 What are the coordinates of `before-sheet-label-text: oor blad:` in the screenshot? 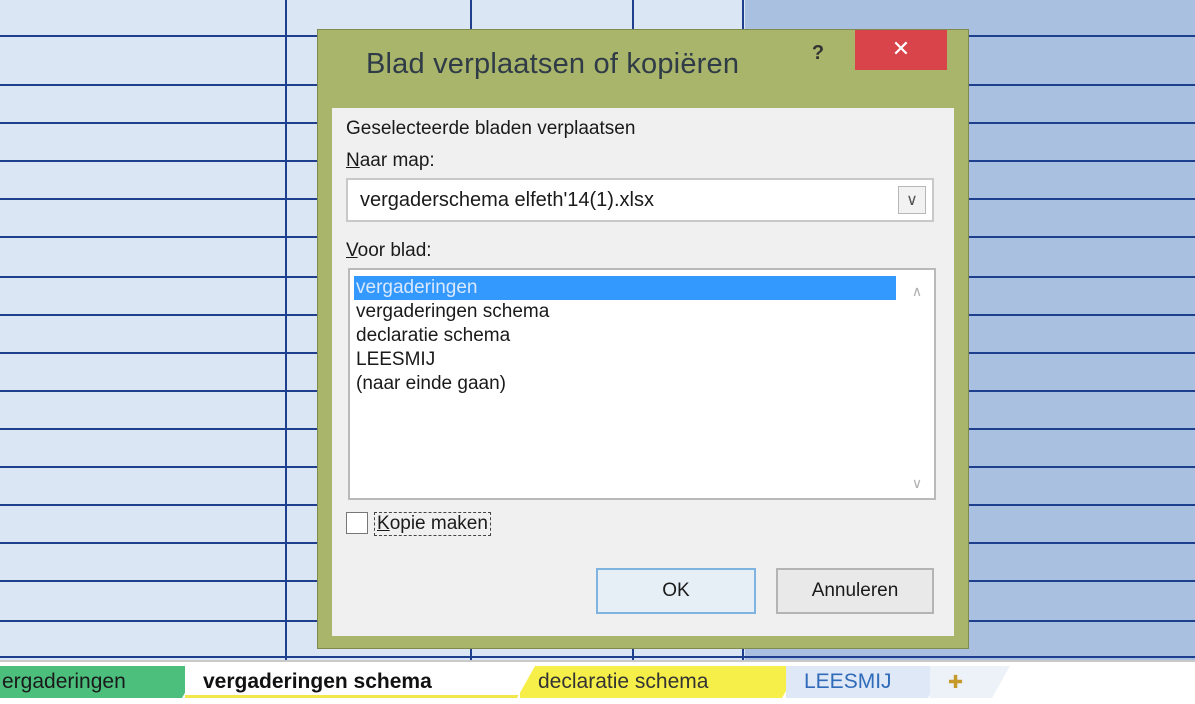 It's located at (394, 250).